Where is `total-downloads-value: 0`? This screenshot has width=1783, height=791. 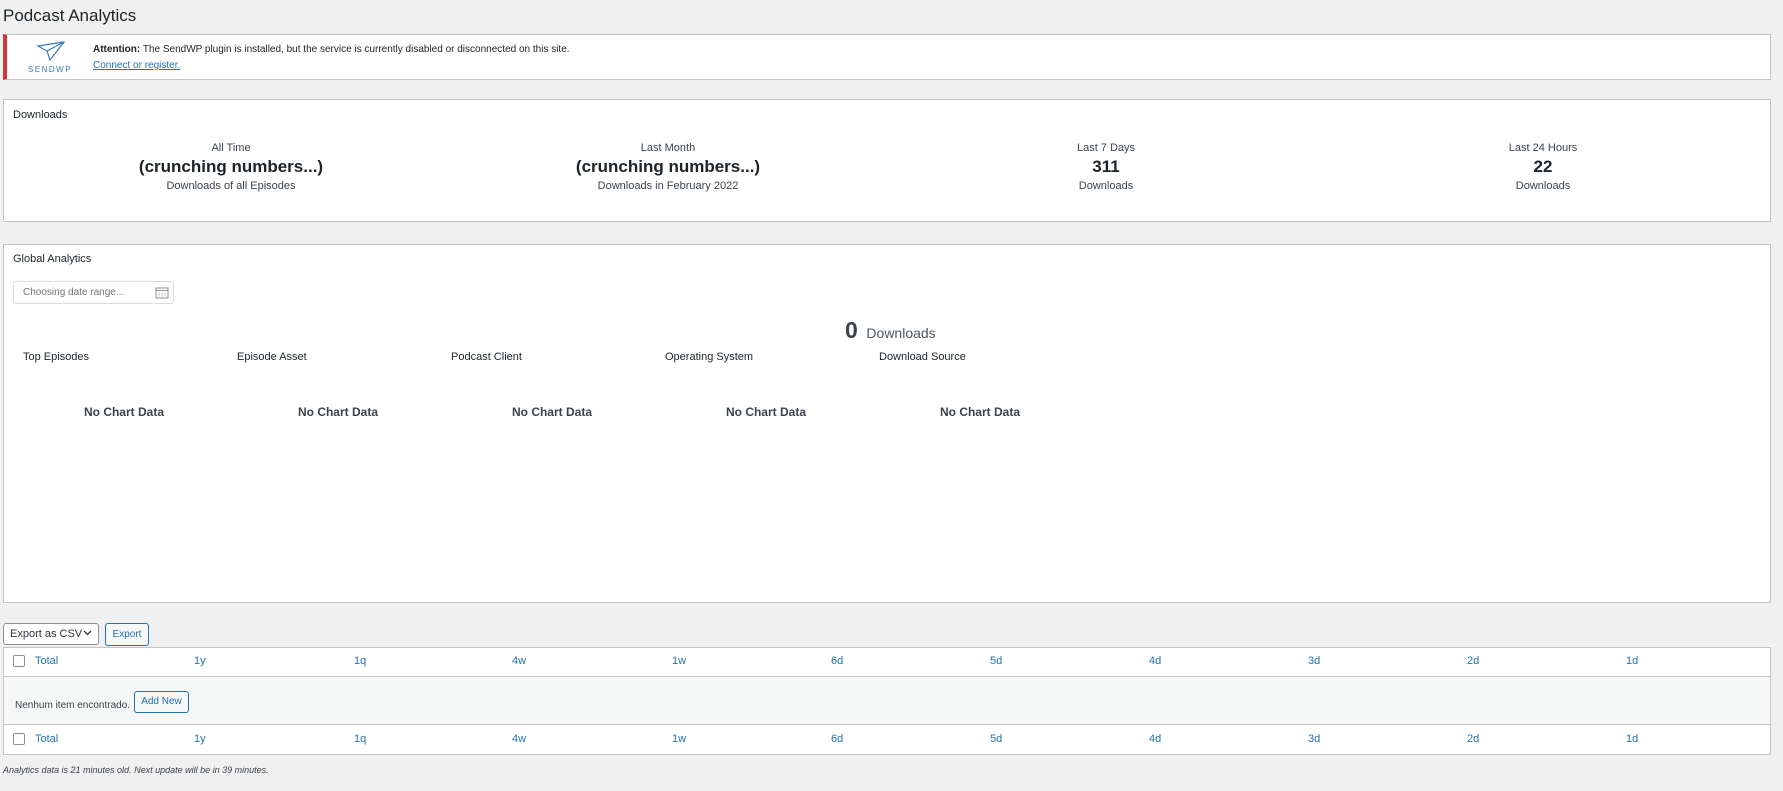
total-downloads-value: 0 is located at coordinates (851, 330).